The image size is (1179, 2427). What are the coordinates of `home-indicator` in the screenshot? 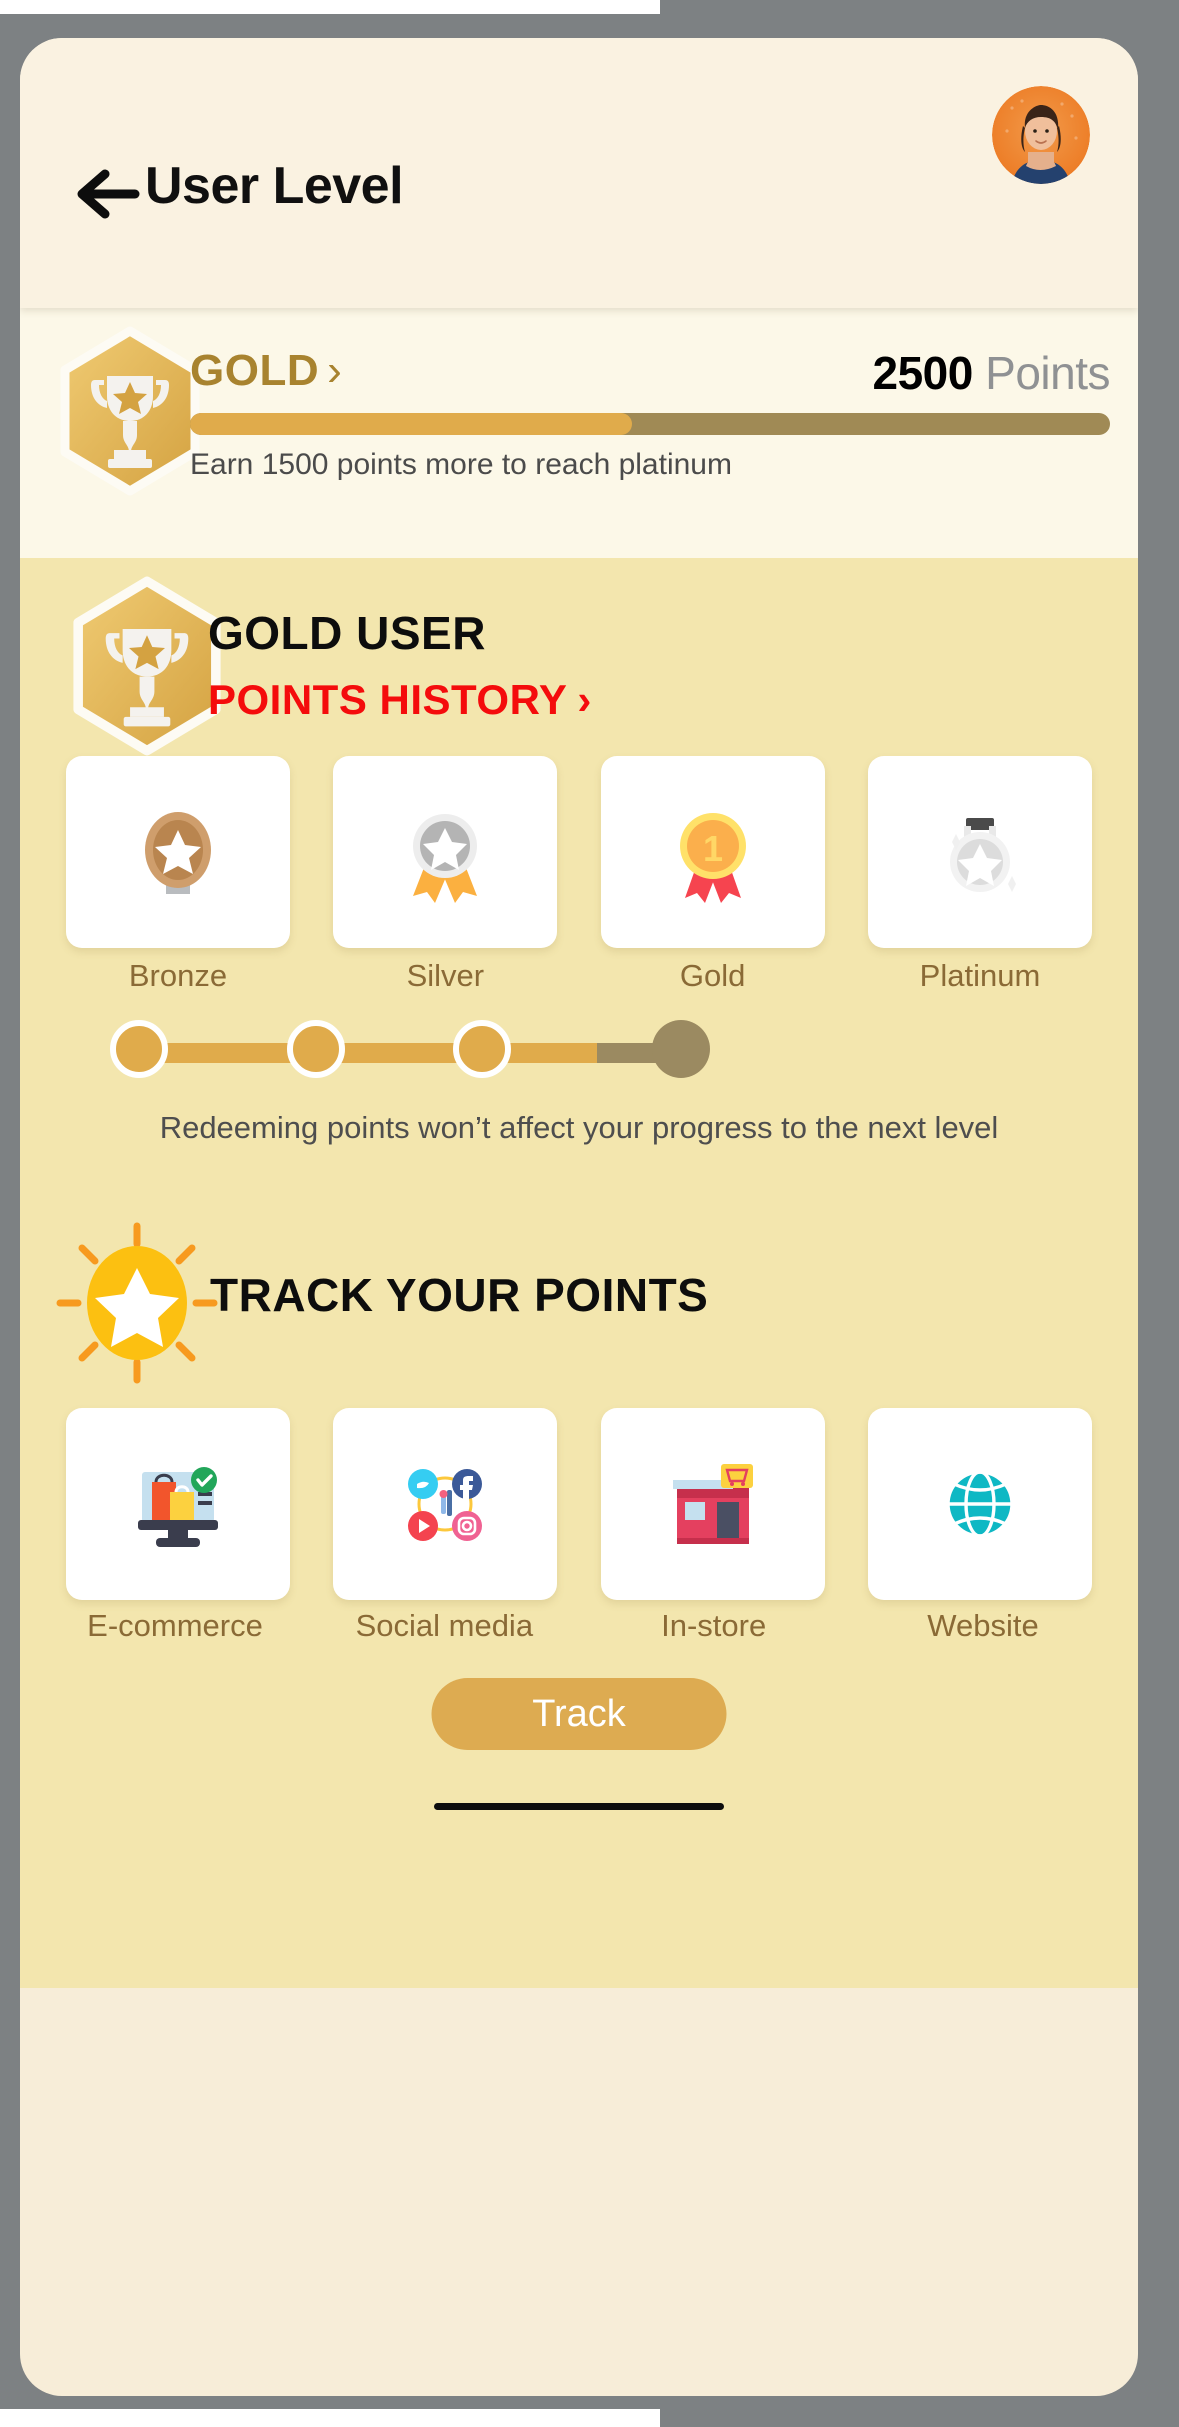 It's located at (579, 1806).